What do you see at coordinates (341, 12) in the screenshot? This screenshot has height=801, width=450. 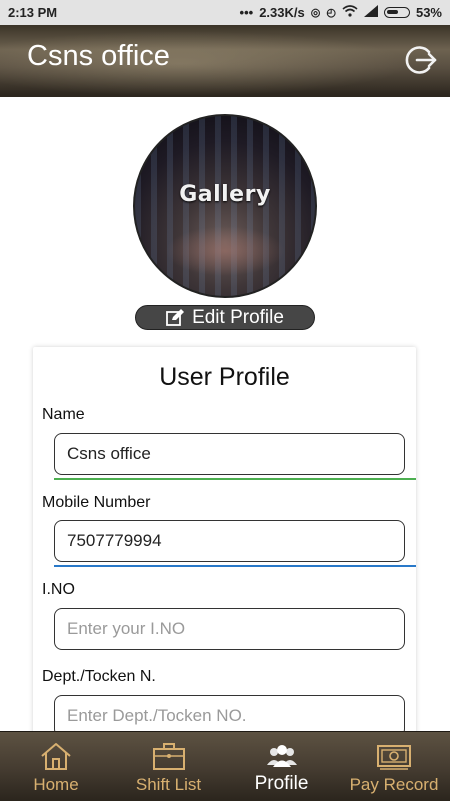 I see `status-right: ••• 2.33K/s ◎ ◴ 53%` at bounding box center [341, 12].